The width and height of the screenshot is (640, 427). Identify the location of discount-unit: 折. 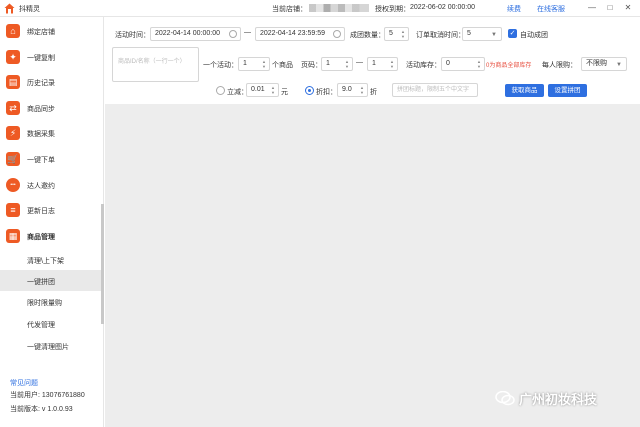
(373, 92).